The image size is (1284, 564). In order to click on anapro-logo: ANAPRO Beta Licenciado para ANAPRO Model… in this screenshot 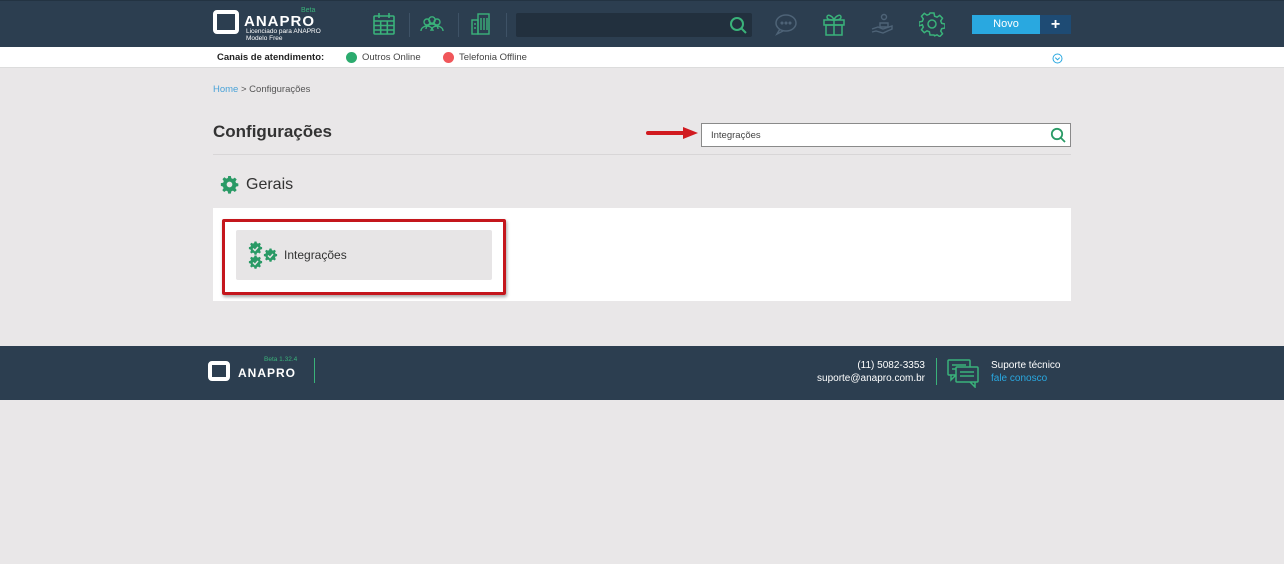, I will do `click(268, 25)`.